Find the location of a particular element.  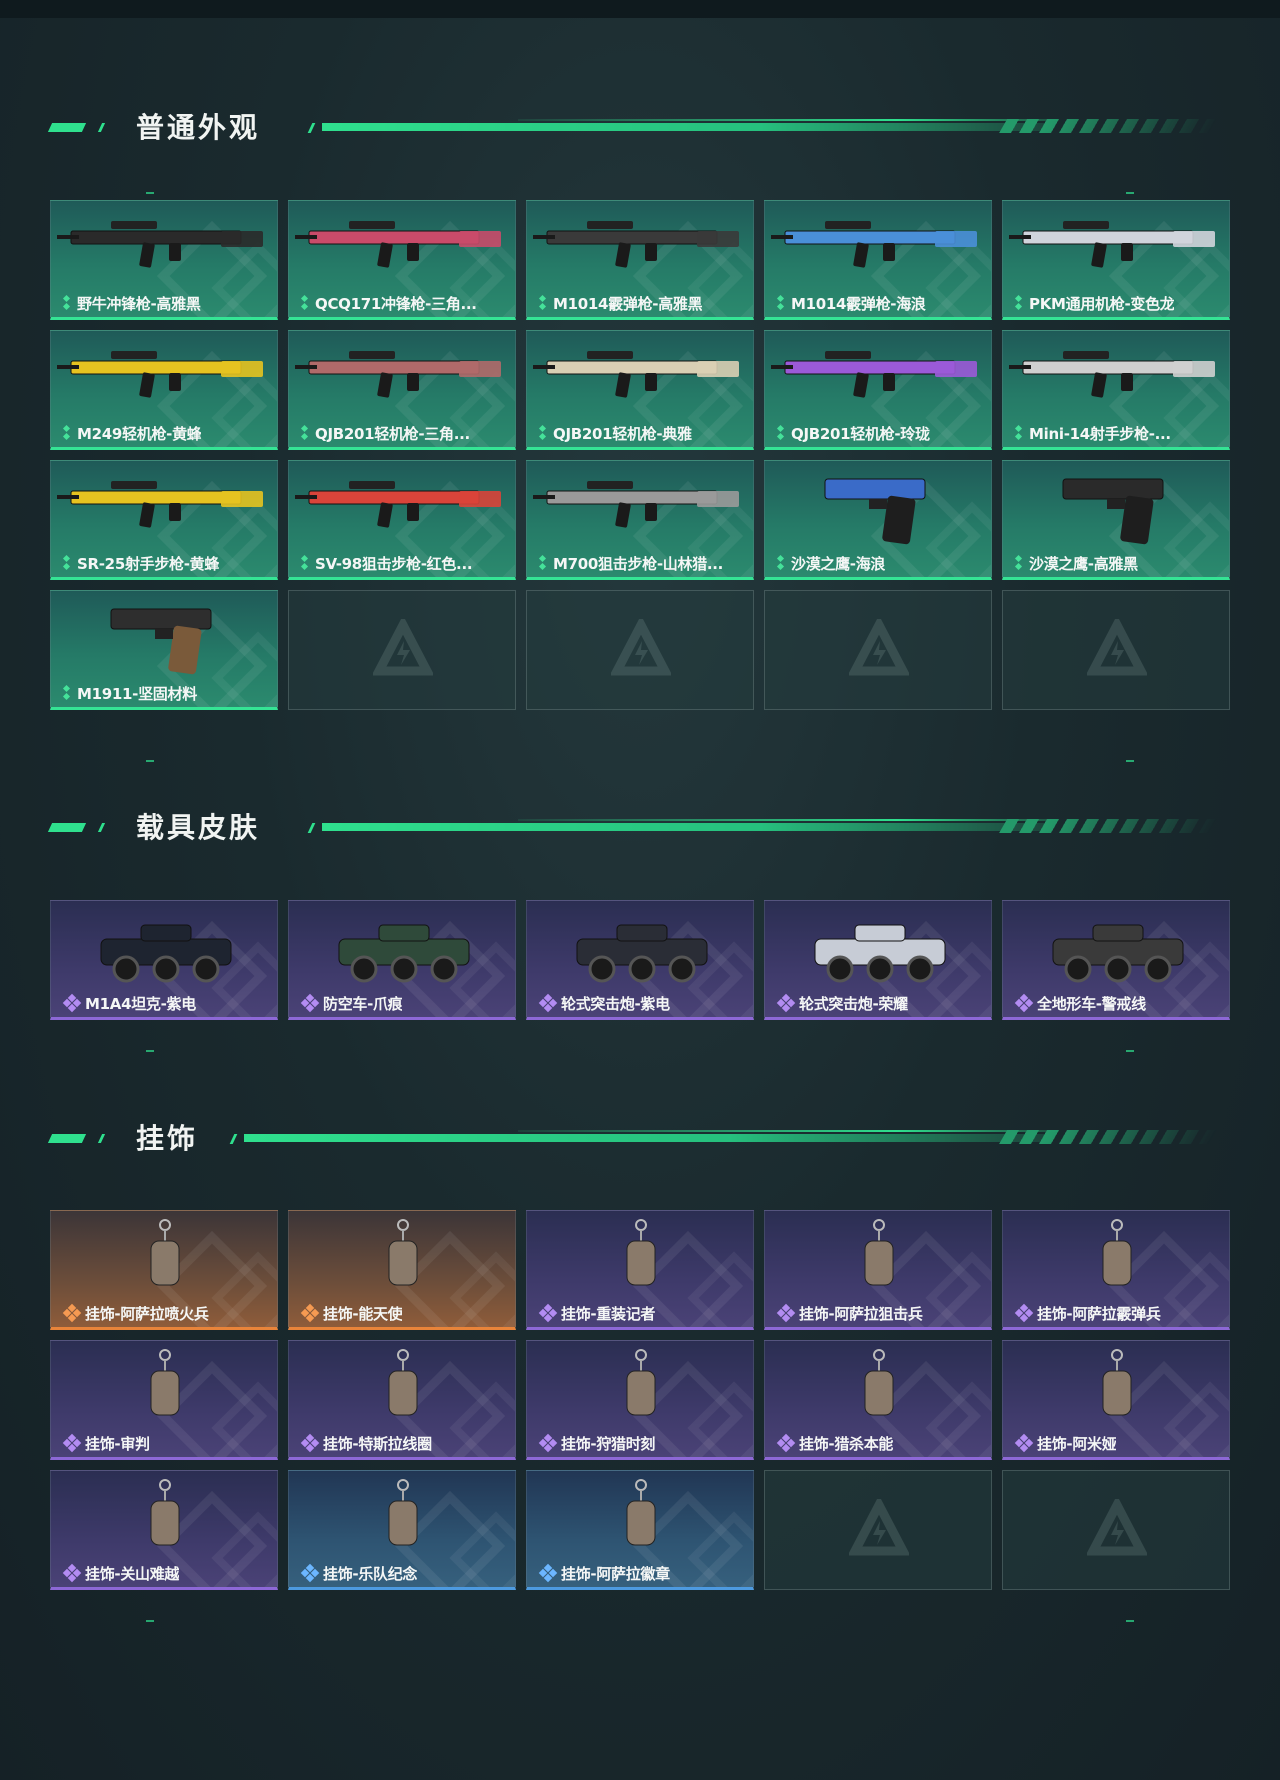

header-tick is located at coordinates (311, 828).